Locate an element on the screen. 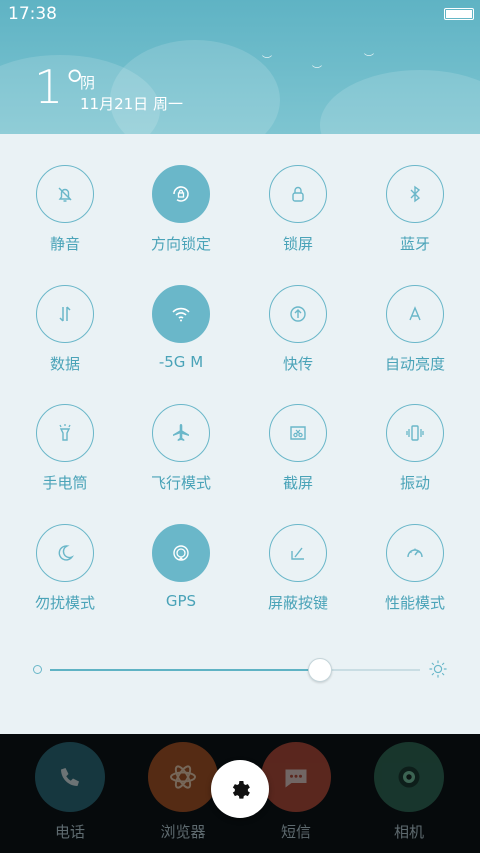 This screenshot has width=480, height=853. moon-icon is located at coordinates (66, 553).